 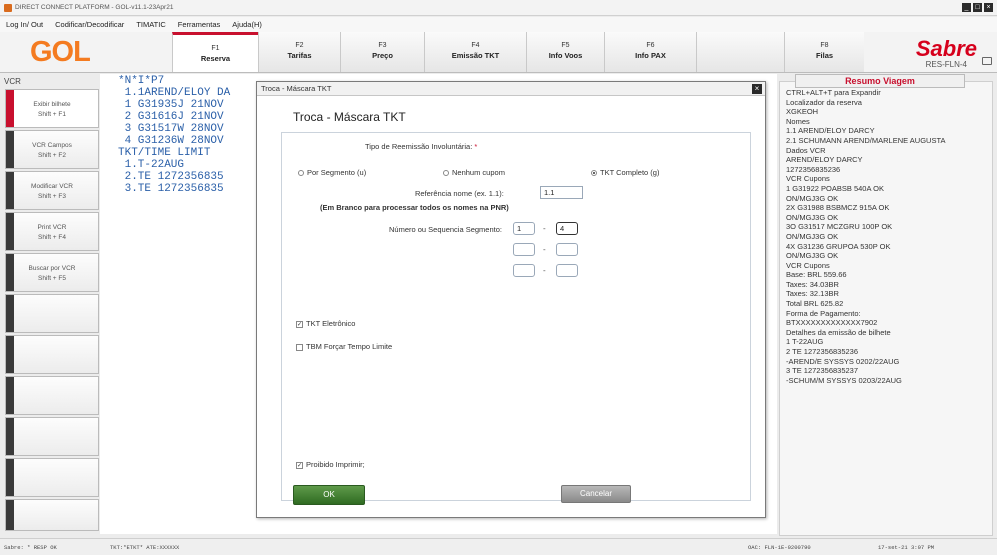 I want to click on chk-proibido-imprimir: ✓ Proibido Imprimir;, so click(x=330, y=464).